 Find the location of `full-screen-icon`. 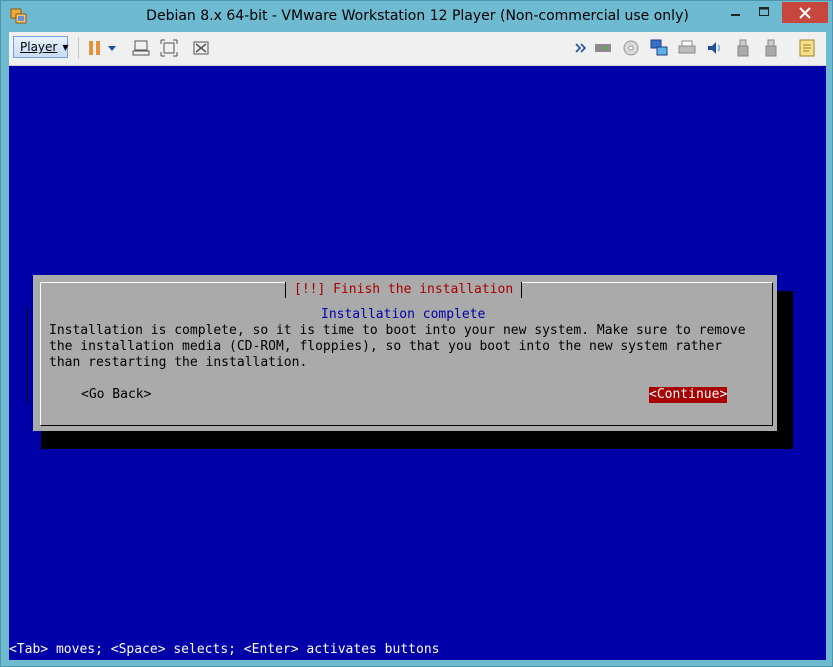

full-screen-icon is located at coordinates (169, 48).